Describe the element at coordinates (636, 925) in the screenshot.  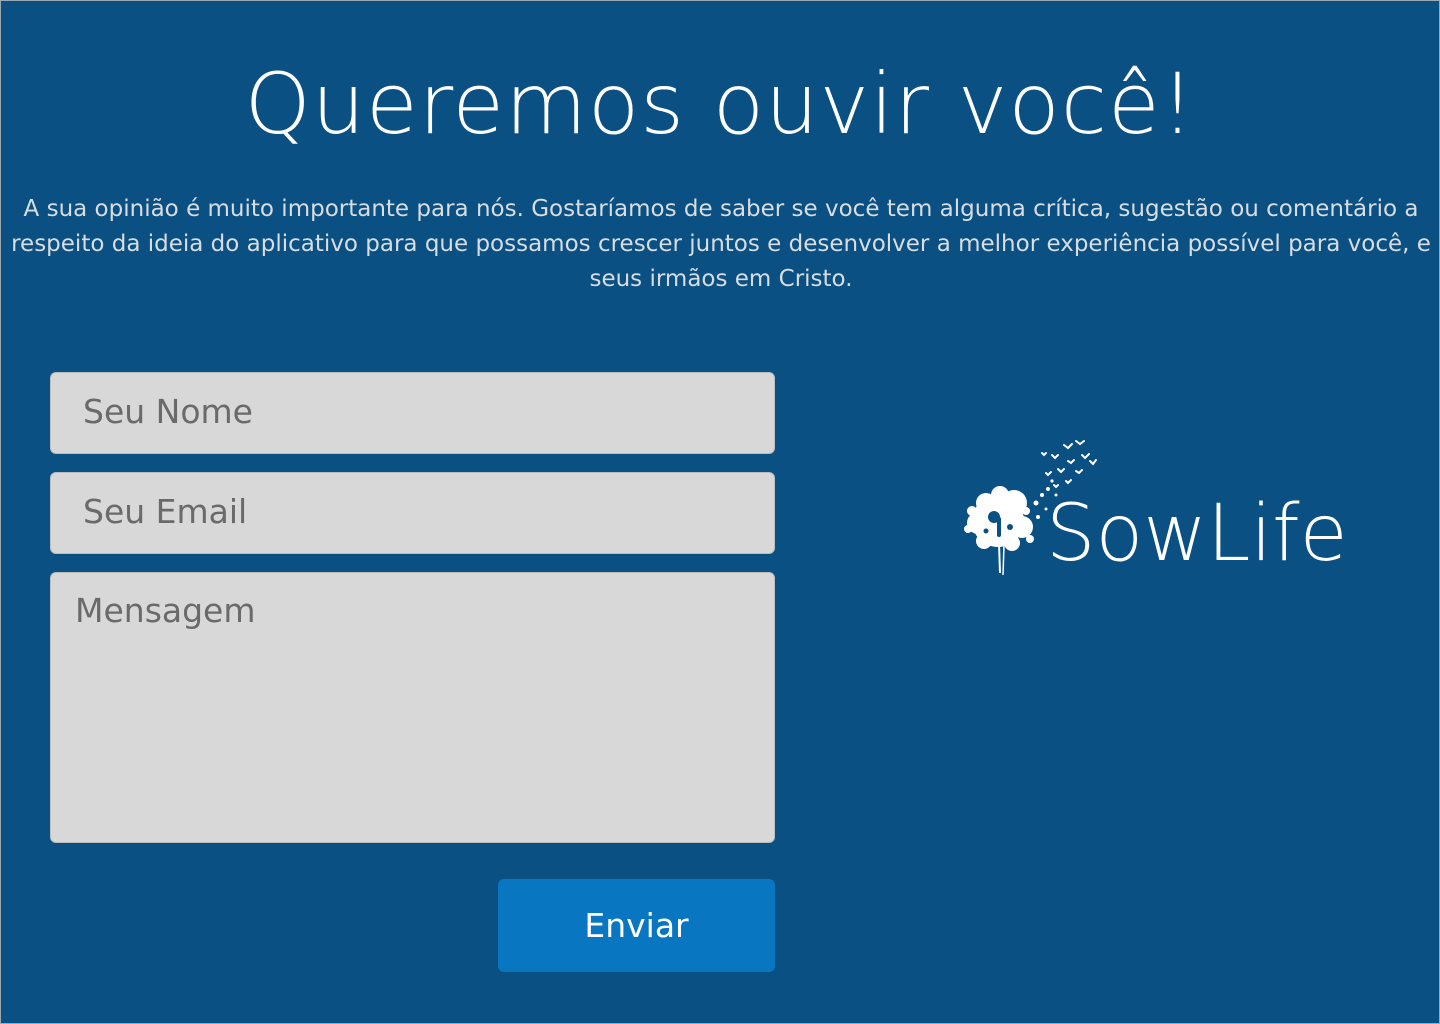
I see `send-button: Enviar` at that location.